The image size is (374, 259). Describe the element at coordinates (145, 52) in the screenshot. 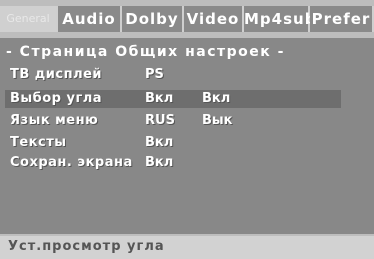

I see `page-title: - Страница Общих настроек -` at that location.